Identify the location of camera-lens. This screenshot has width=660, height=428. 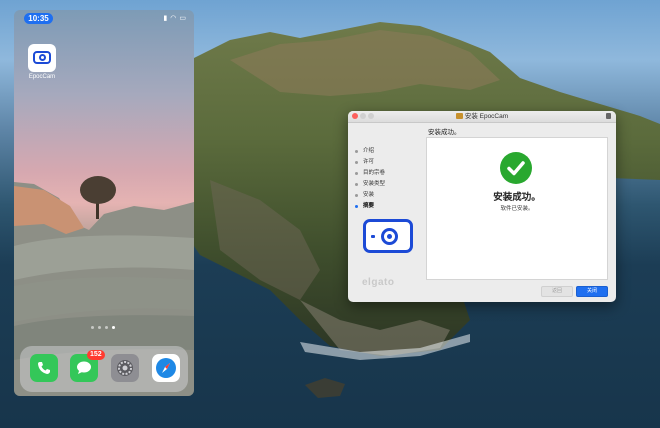
(42, 57).